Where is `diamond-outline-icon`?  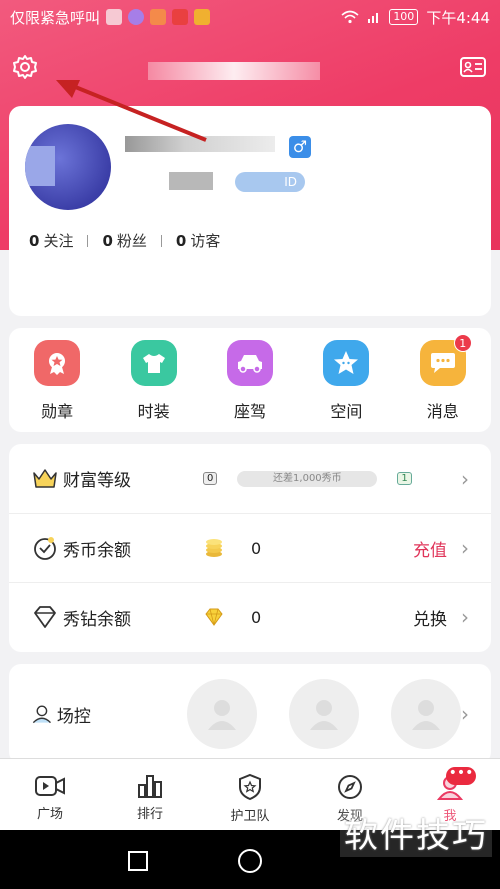
diamond-outline-icon is located at coordinates (45, 617).